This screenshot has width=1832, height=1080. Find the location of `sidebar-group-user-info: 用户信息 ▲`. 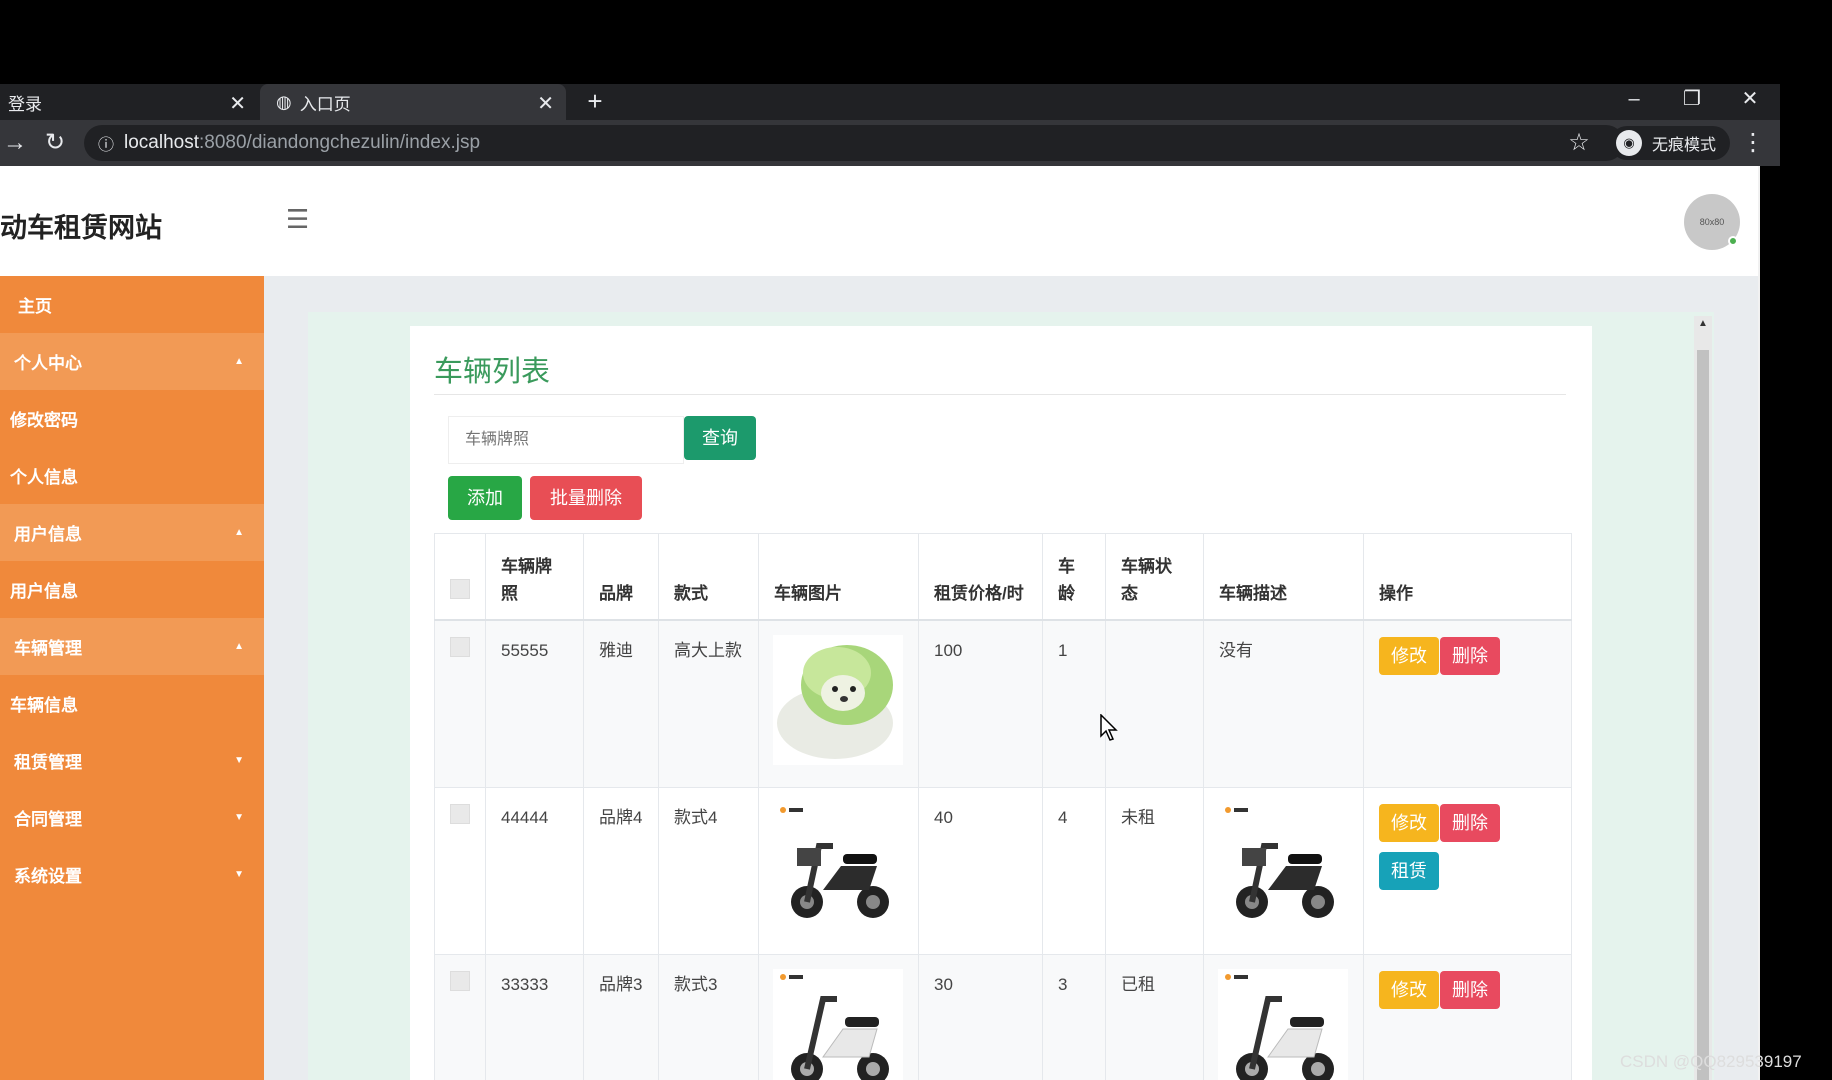

sidebar-group-user-info: 用户信息 ▲ is located at coordinates (132, 532).